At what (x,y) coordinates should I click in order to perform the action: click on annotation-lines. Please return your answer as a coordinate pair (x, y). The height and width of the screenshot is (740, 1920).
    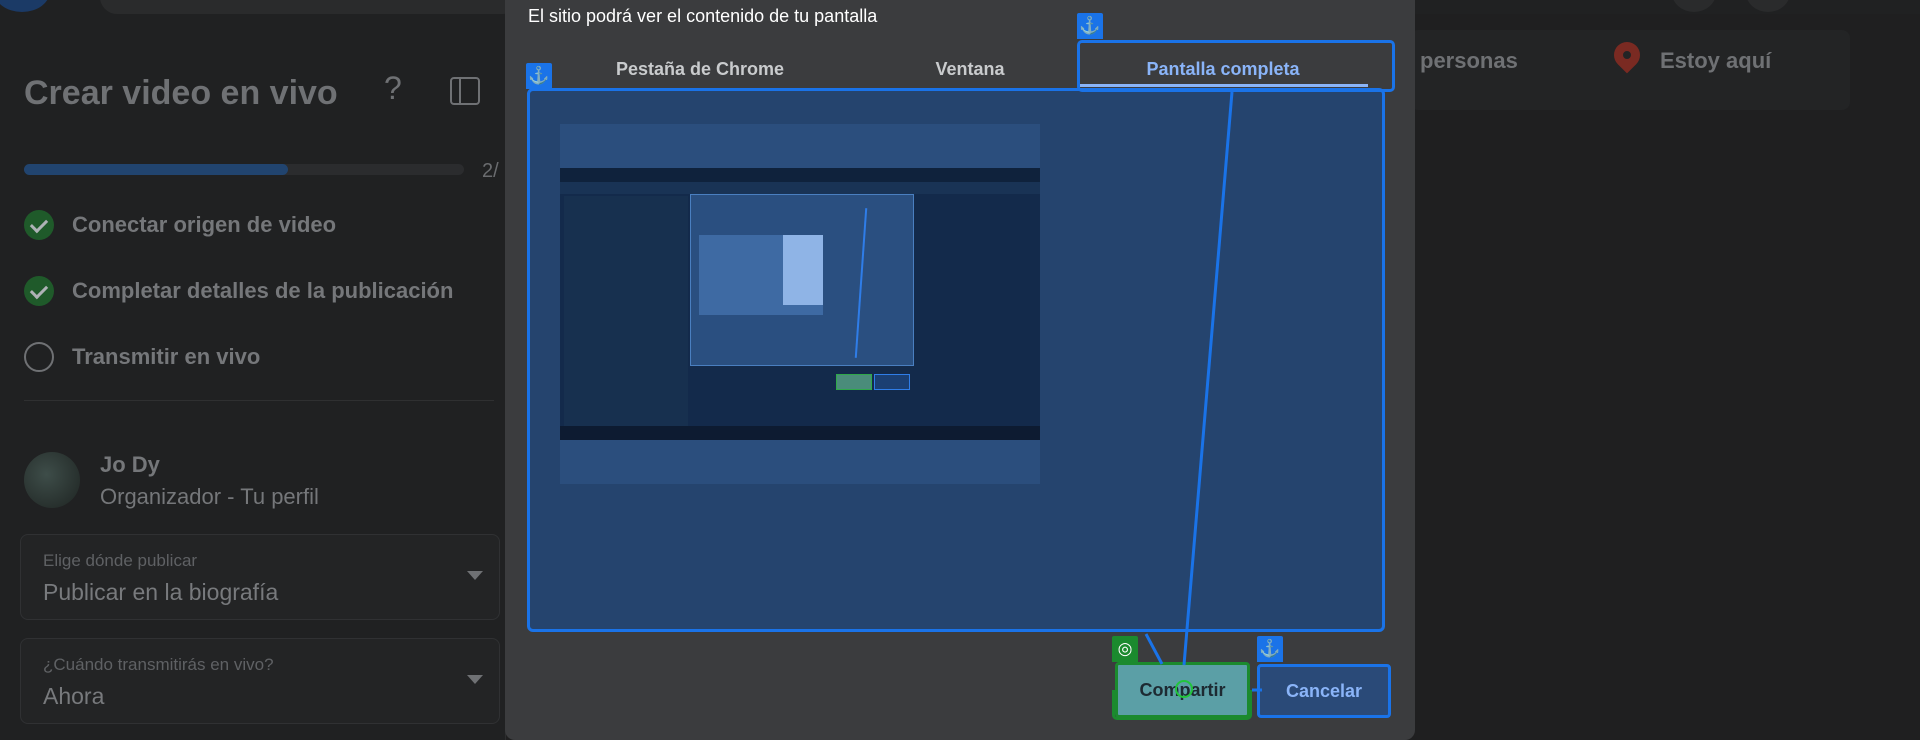
    Looking at the image, I should click on (1203, 391).